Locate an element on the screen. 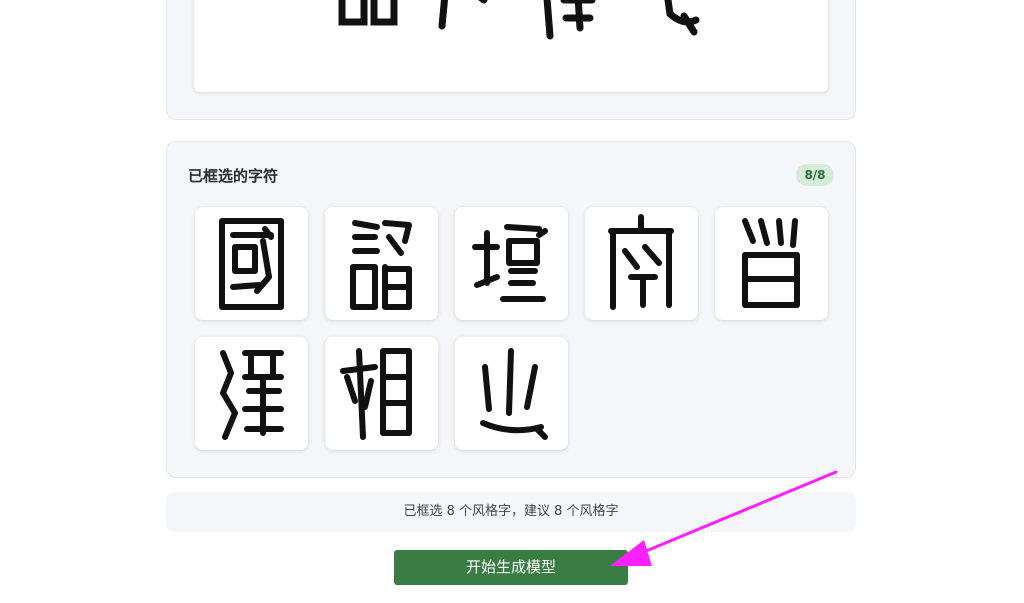  gu-seal-glyph is located at coordinates (771, 263).